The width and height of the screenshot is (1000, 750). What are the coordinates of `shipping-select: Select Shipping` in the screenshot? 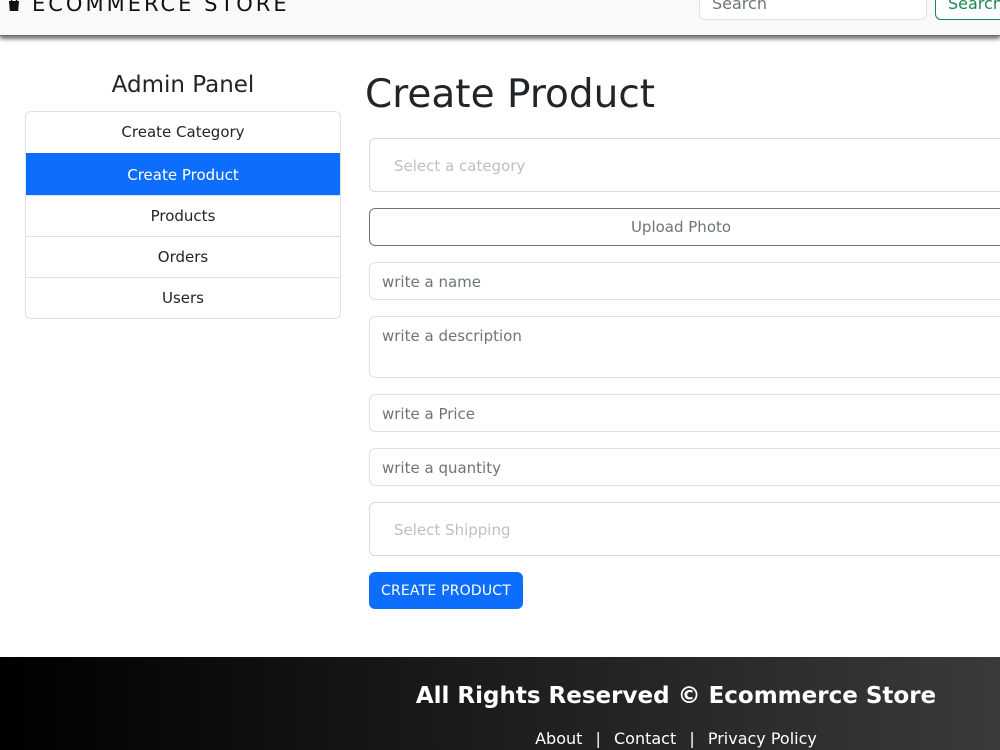 It's located at (684, 529).